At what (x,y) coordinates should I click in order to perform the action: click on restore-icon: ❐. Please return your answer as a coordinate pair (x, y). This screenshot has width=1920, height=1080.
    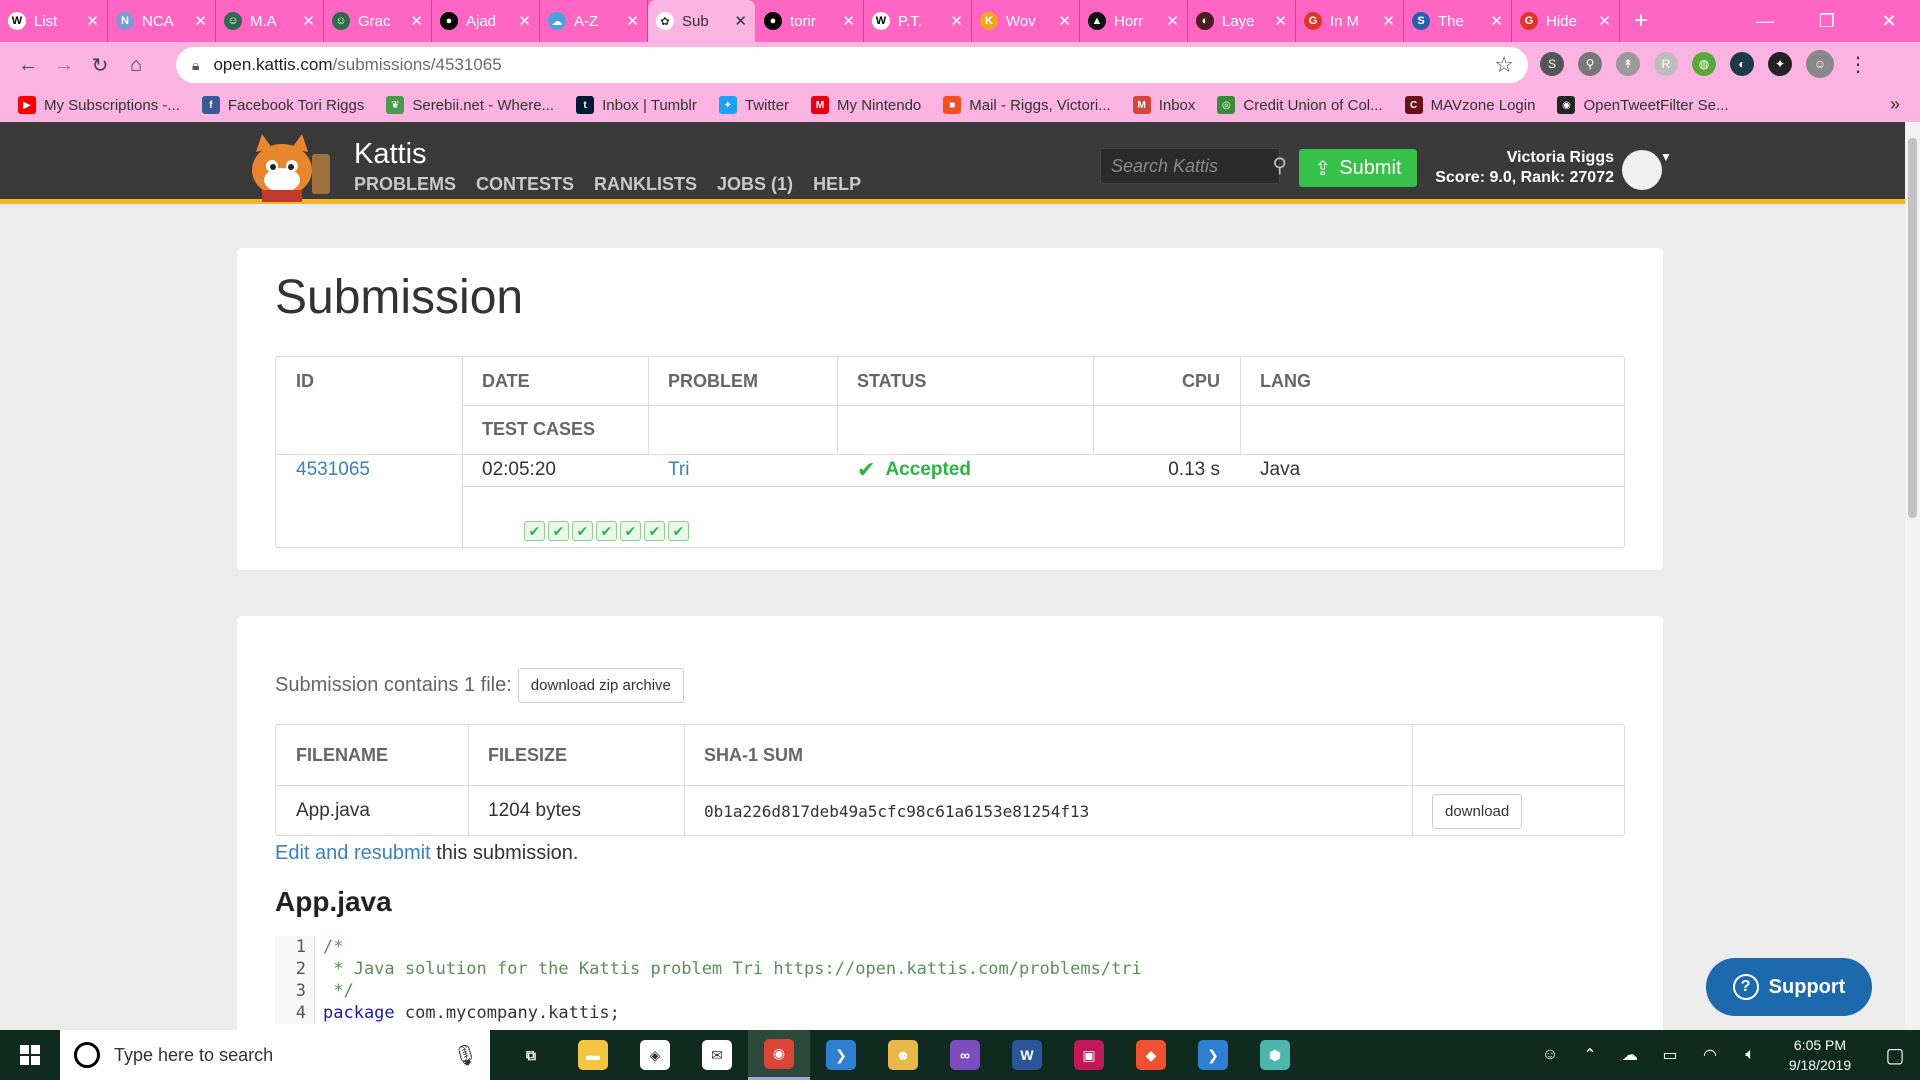
    Looking at the image, I should click on (1827, 21).